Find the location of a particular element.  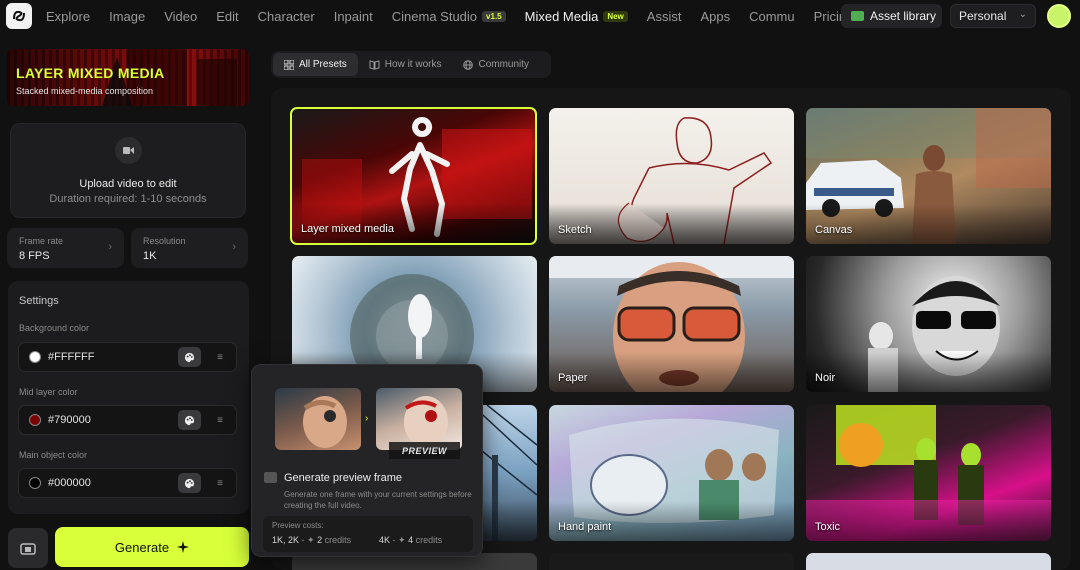

preview-result-thumbnail is located at coordinates (419, 419).